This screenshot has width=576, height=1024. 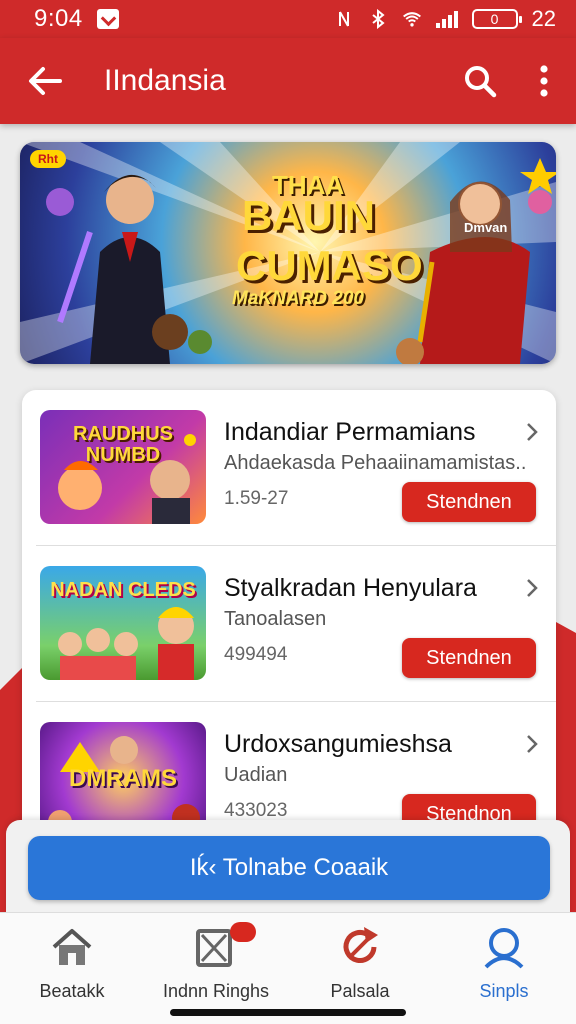 What do you see at coordinates (58, 18) in the screenshot?
I see `status-time: 9:04` at bounding box center [58, 18].